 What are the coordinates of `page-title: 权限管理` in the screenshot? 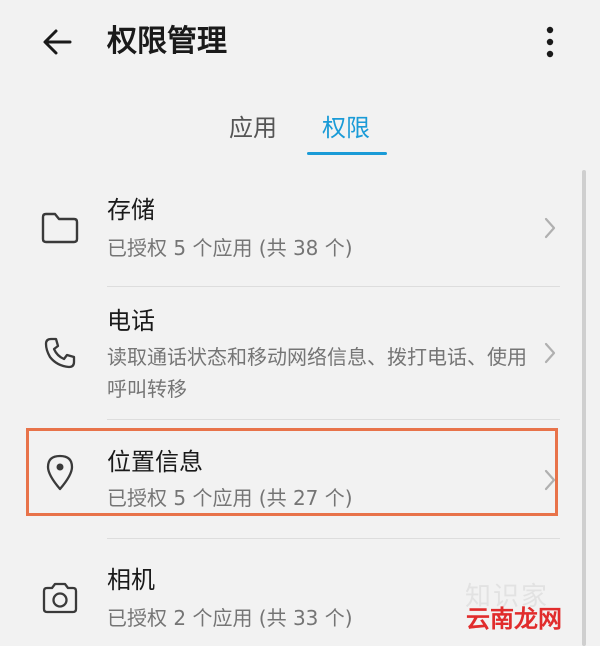 It's located at (167, 41).